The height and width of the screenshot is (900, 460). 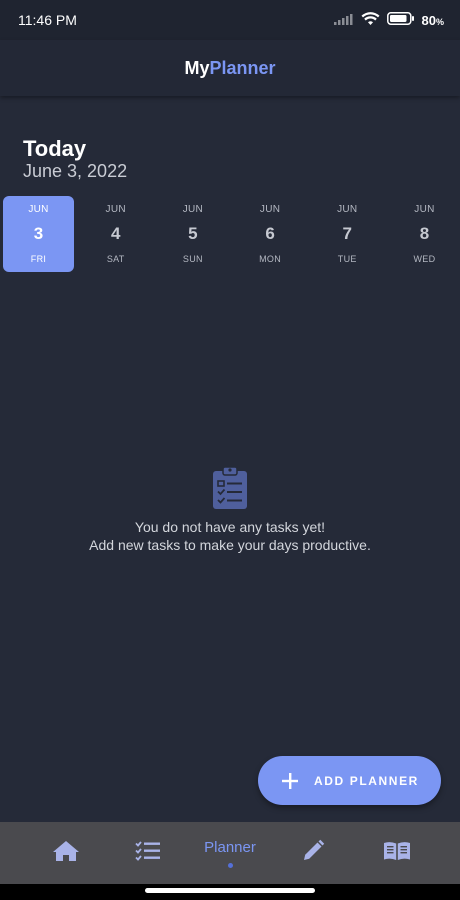 I want to click on active-indicator, so click(x=230, y=865).